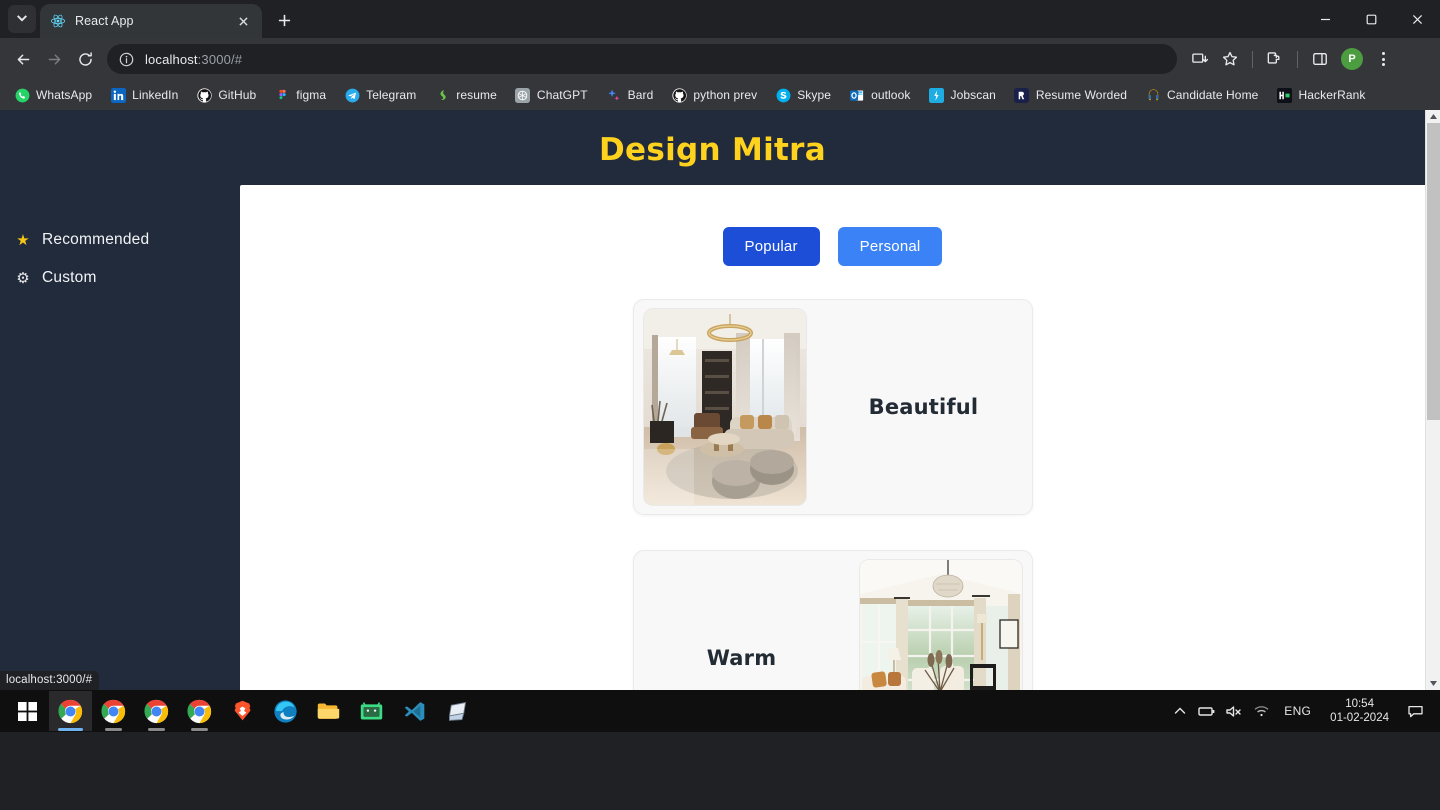  Describe the element at coordinates (1230, 59) in the screenshot. I see `bookmark-button` at that location.